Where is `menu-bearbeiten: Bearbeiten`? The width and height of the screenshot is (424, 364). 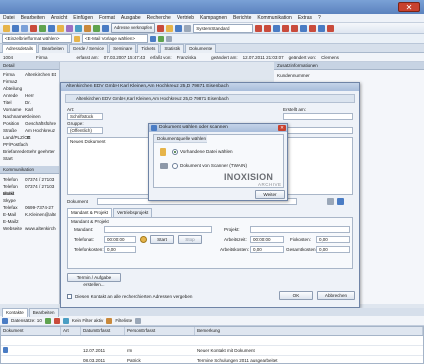
menu-bearbeiten: Bearbeiten is located at coordinates (33, 18).